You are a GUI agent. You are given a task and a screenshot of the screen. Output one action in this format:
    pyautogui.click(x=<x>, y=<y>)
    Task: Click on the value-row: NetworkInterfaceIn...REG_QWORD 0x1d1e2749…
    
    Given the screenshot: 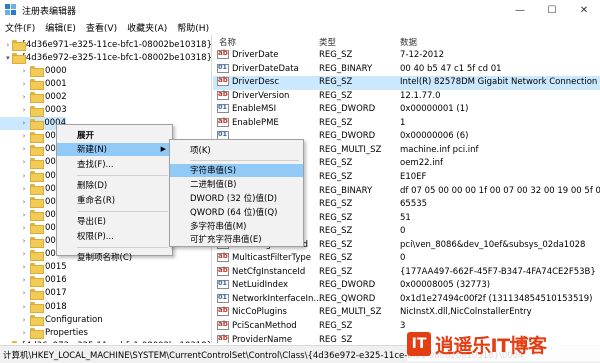 What is the action you would take?
    pyautogui.click(x=406, y=300)
    